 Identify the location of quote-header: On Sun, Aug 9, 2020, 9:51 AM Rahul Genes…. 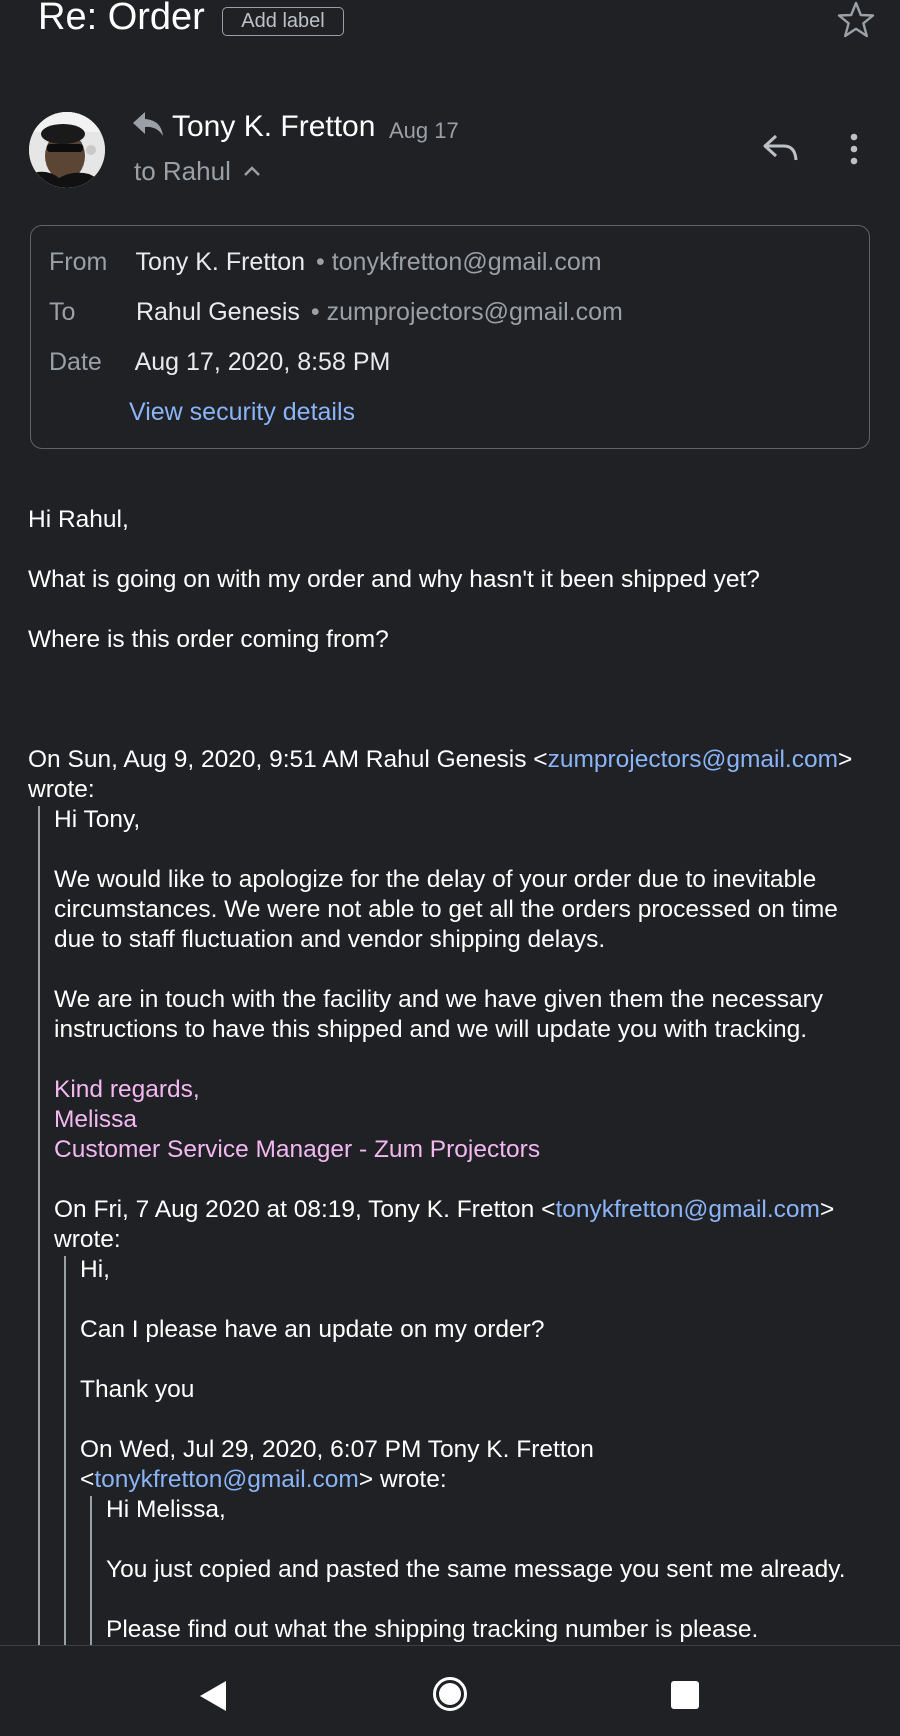
(440, 760).